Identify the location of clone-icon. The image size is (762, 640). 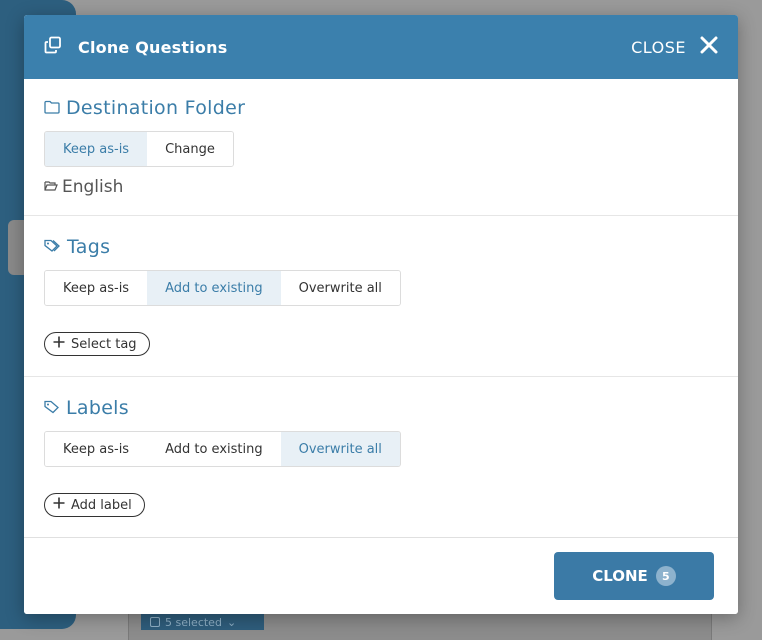
(53, 47).